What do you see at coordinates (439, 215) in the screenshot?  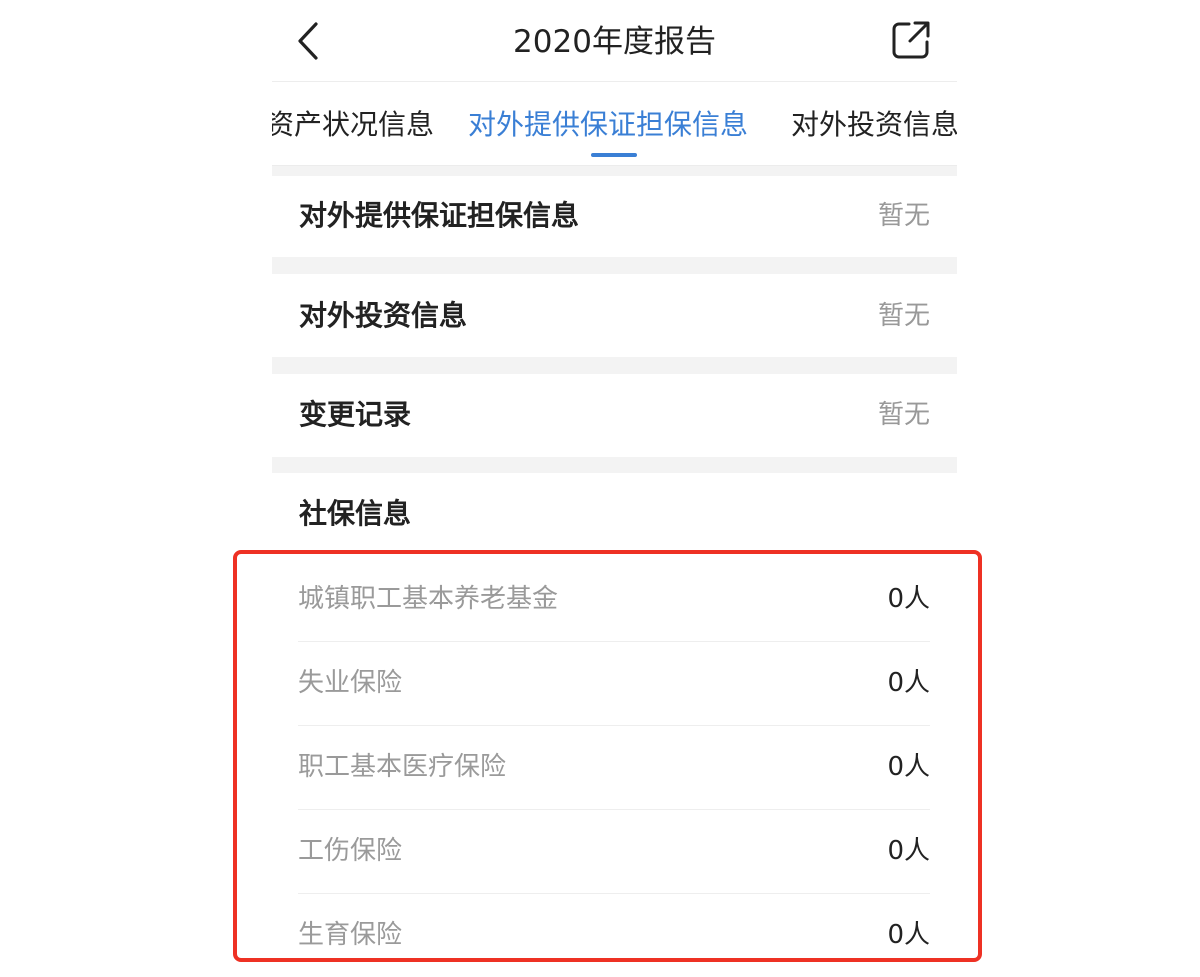 I see `section-title: 对外提供保证担保信息` at bounding box center [439, 215].